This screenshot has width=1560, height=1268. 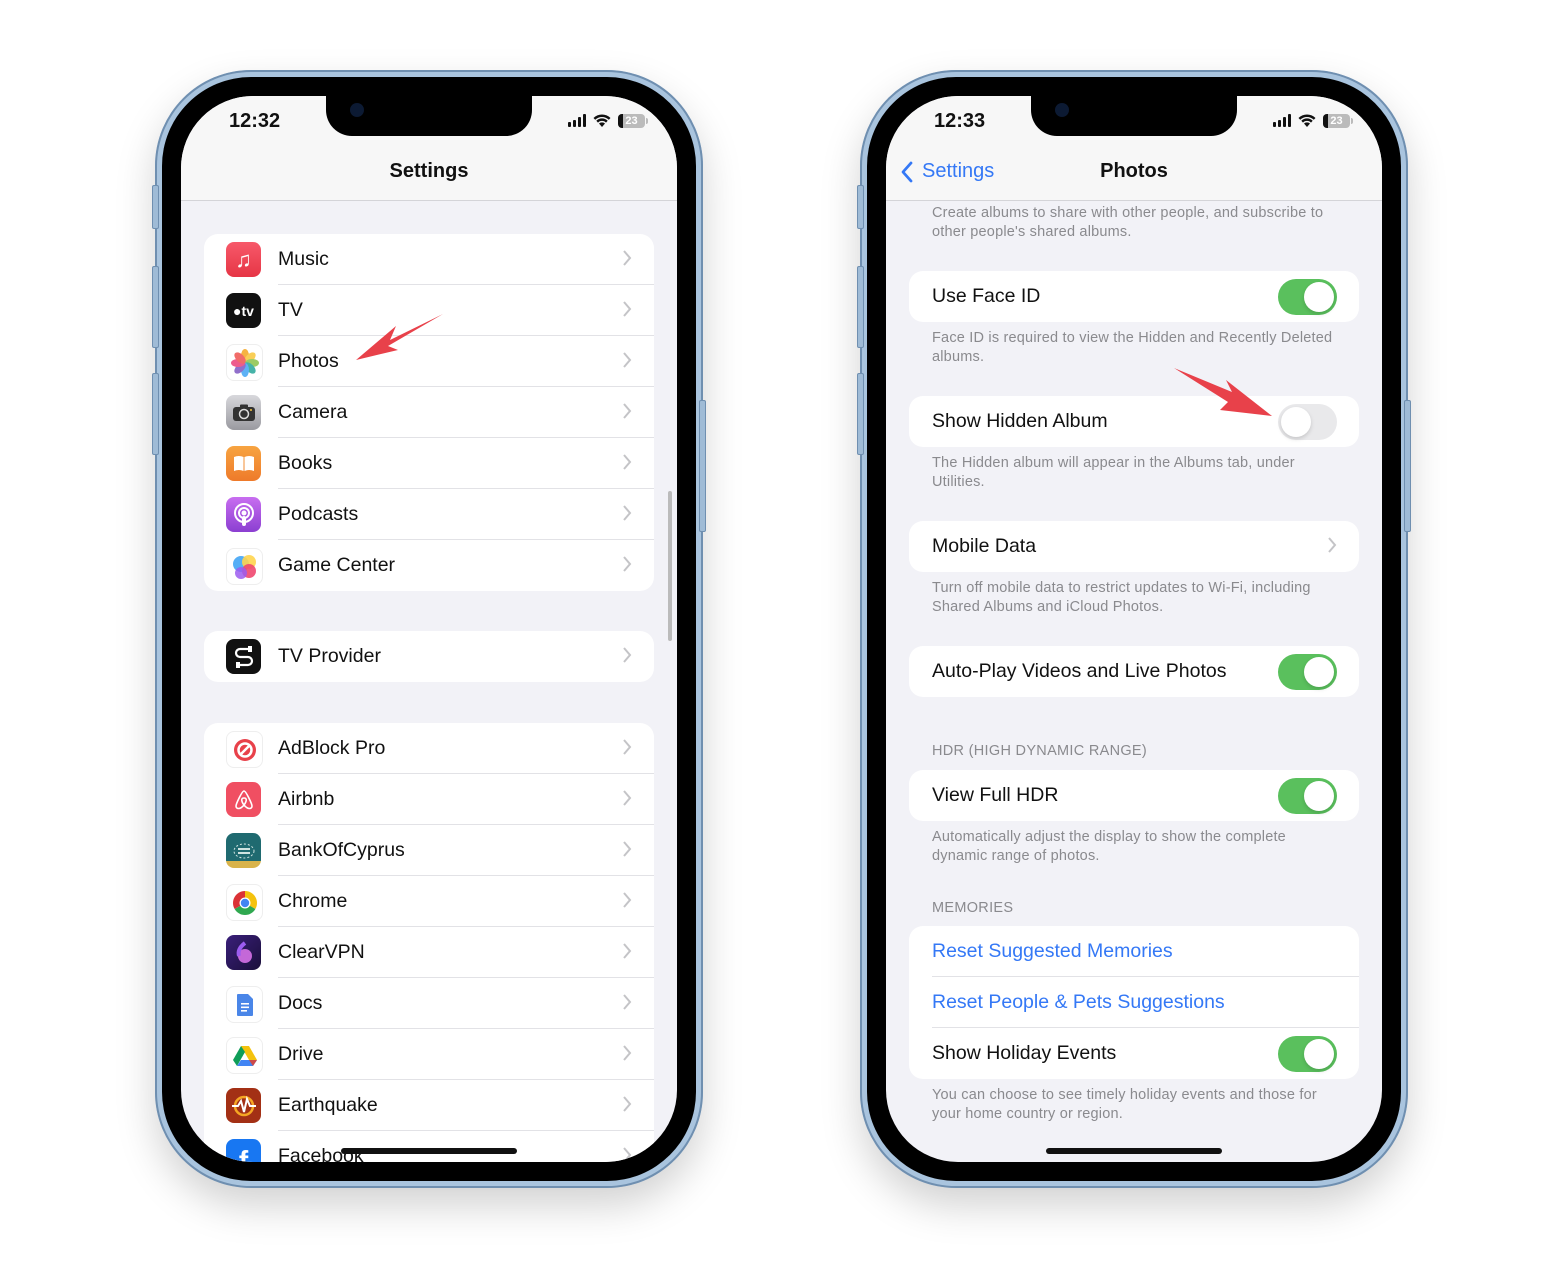 I want to click on show-hidden-album-row: Show Hidden Album, so click(x=1134, y=421).